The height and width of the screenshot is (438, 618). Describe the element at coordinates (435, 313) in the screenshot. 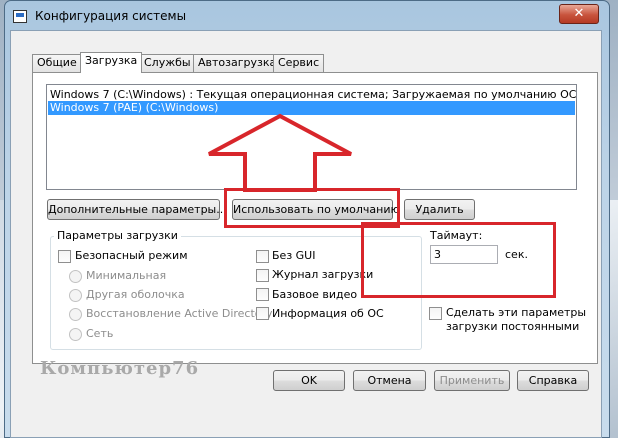

I see `make-permanent-checkbox` at that location.